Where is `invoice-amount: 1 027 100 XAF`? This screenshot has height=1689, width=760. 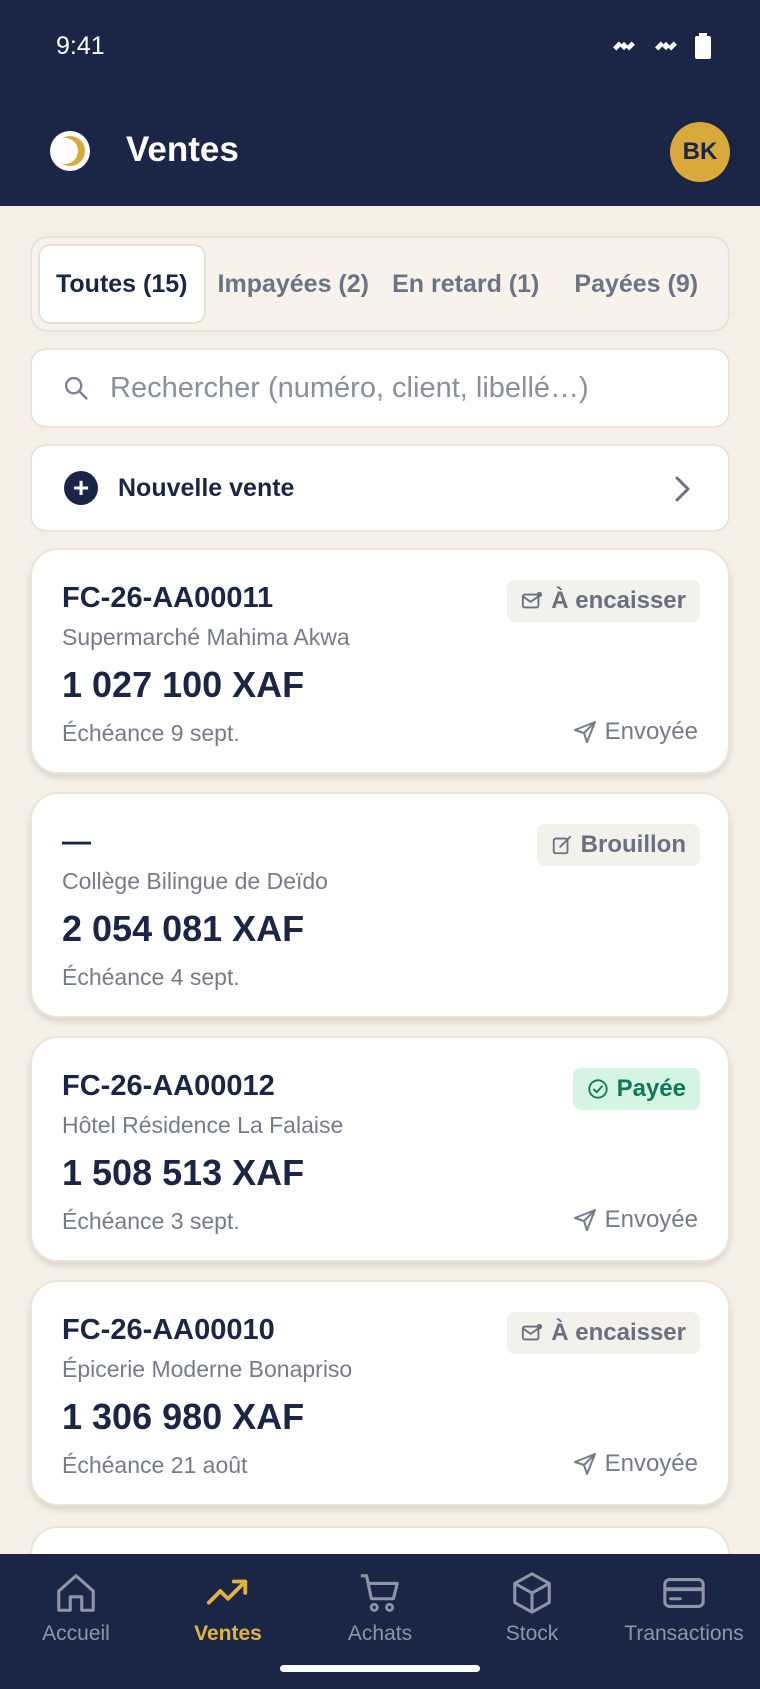 invoice-amount: 1 027 100 XAF is located at coordinates (183, 684).